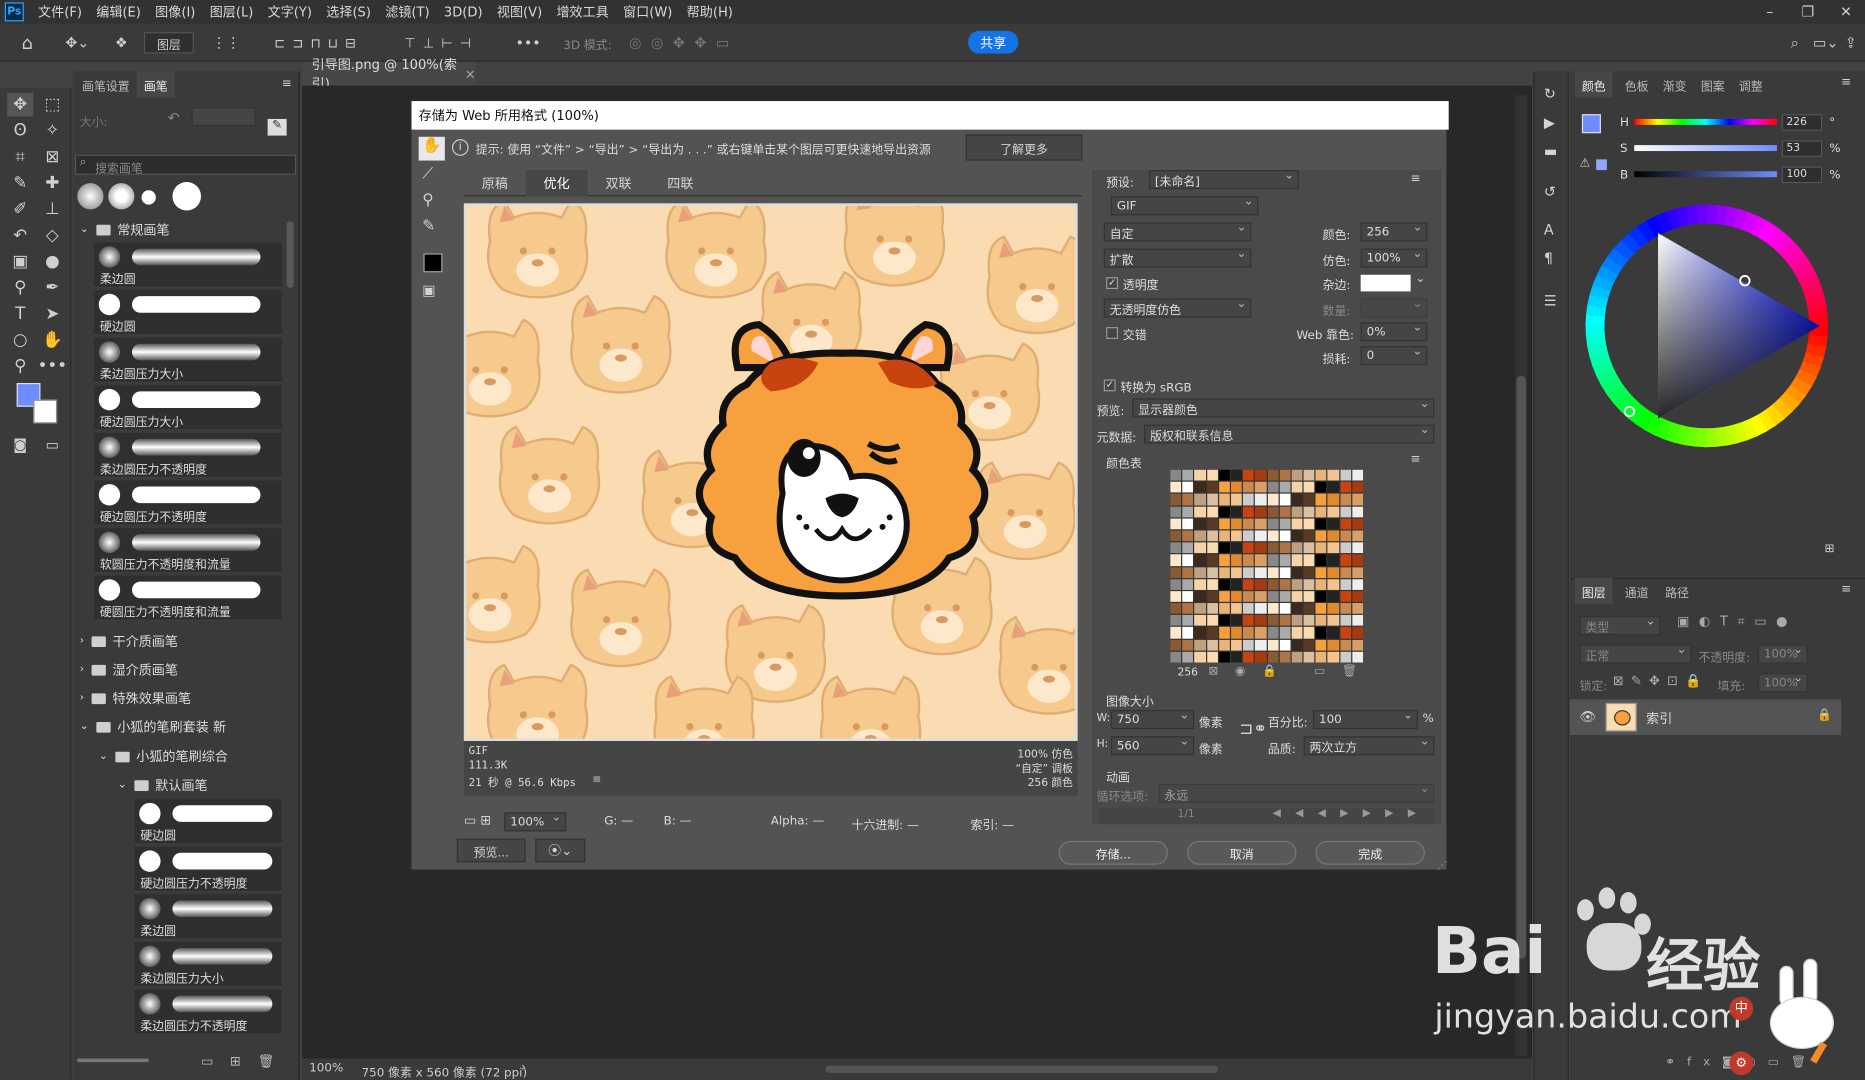 This screenshot has height=1080, width=1865. Describe the element at coordinates (1290, 671) in the screenshot. I see `color-table-tool-icons: ⊠◉🔒 ▭🗑` at that location.